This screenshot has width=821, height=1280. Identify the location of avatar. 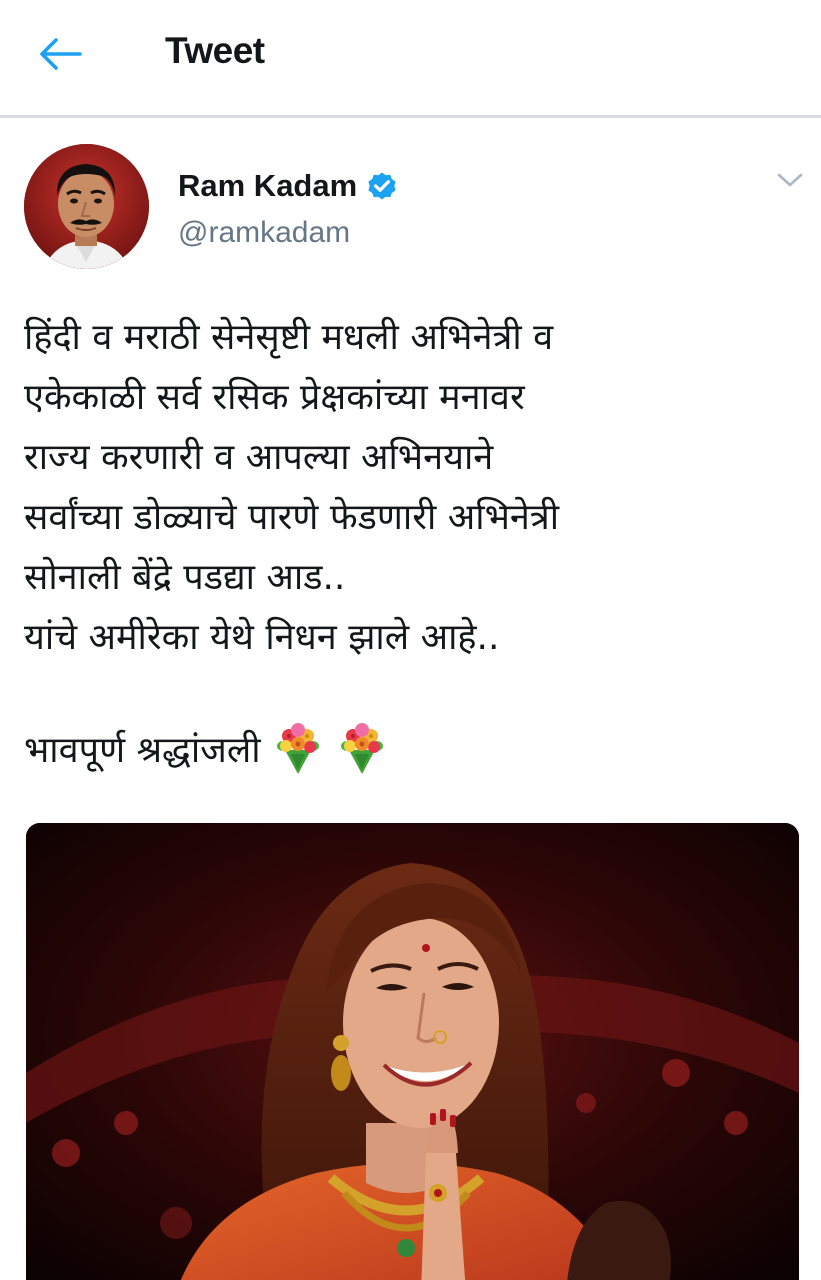
(86, 206).